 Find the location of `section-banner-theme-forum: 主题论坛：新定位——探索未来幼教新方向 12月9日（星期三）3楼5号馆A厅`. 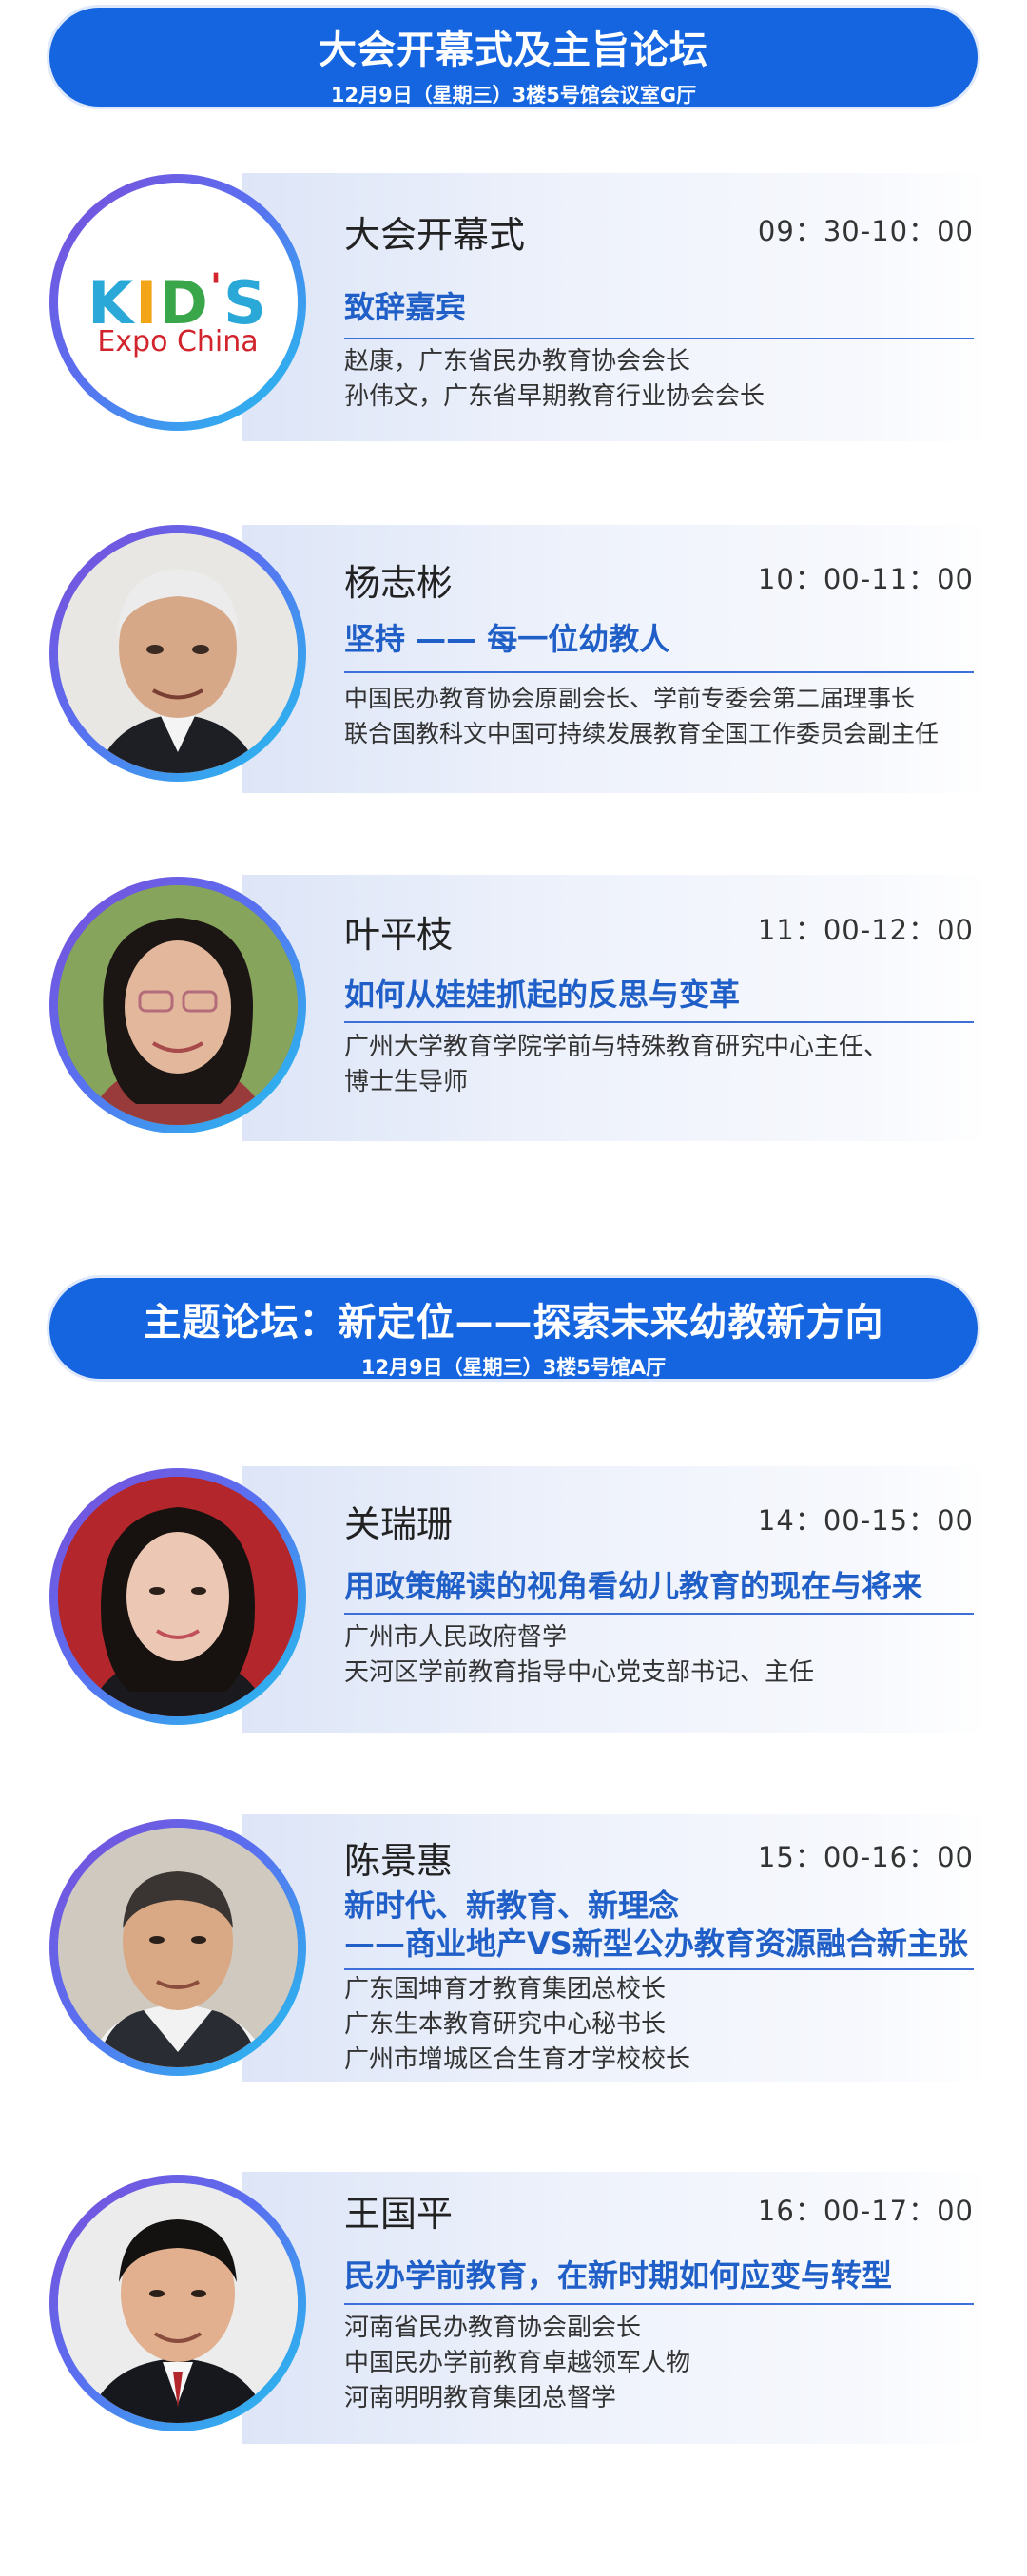

section-banner-theme-forum: 主题论坛：新定位——探索未来幼教新方向 12月9日（星期三）3楼5号馆A厅 is located at coordinates (513, 1328).